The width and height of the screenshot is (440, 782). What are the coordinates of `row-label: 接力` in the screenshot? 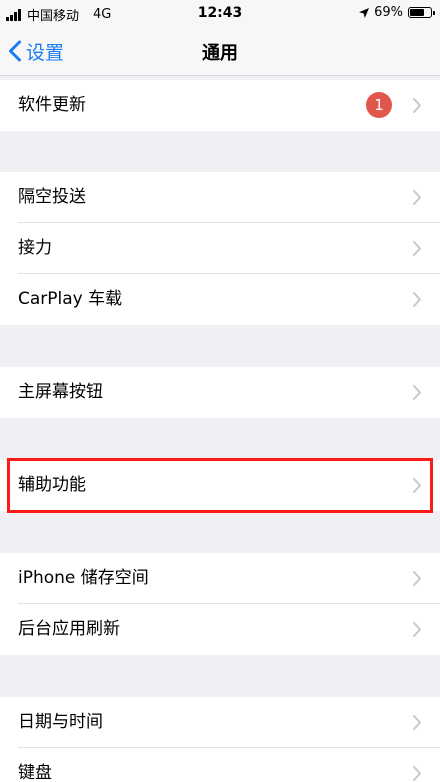 It's located at (35, 248).